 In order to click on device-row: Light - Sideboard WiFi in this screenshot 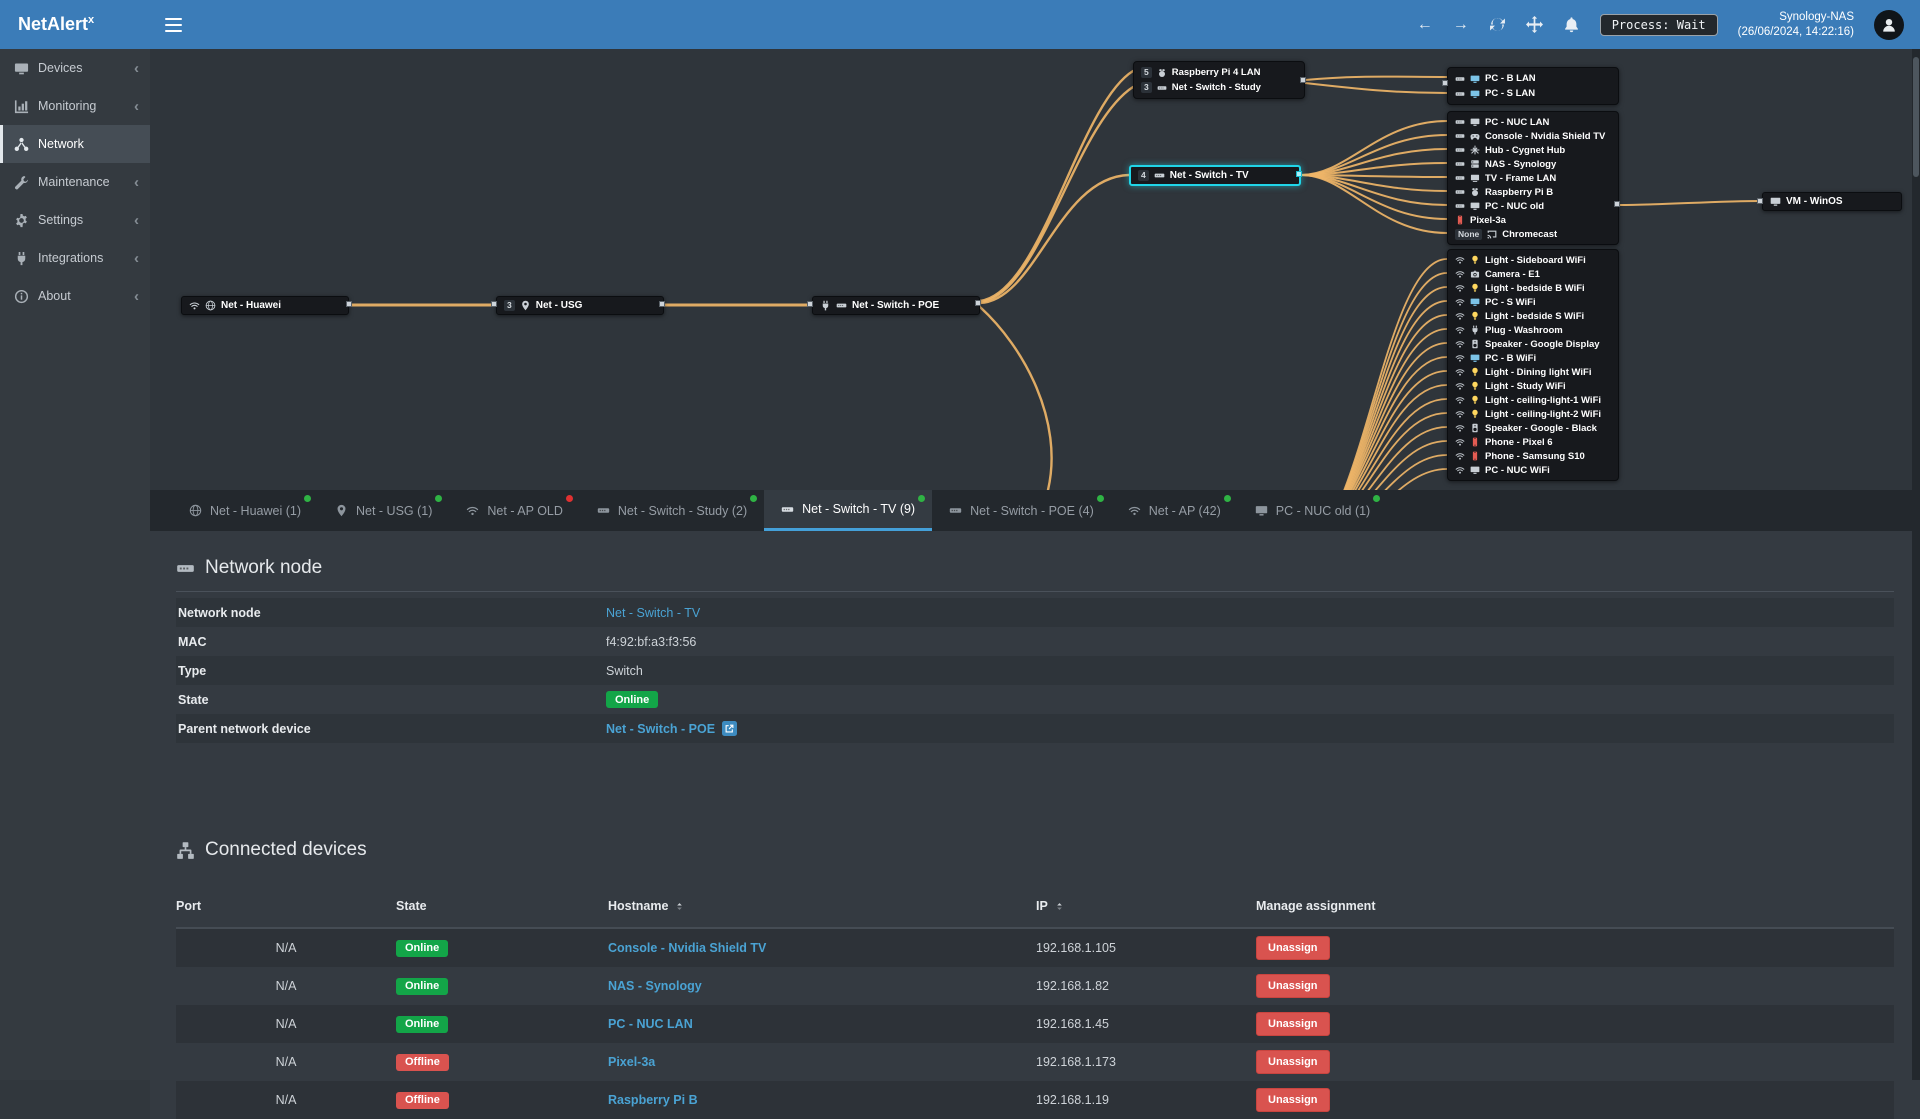, I will do `click(1533, 260)`.